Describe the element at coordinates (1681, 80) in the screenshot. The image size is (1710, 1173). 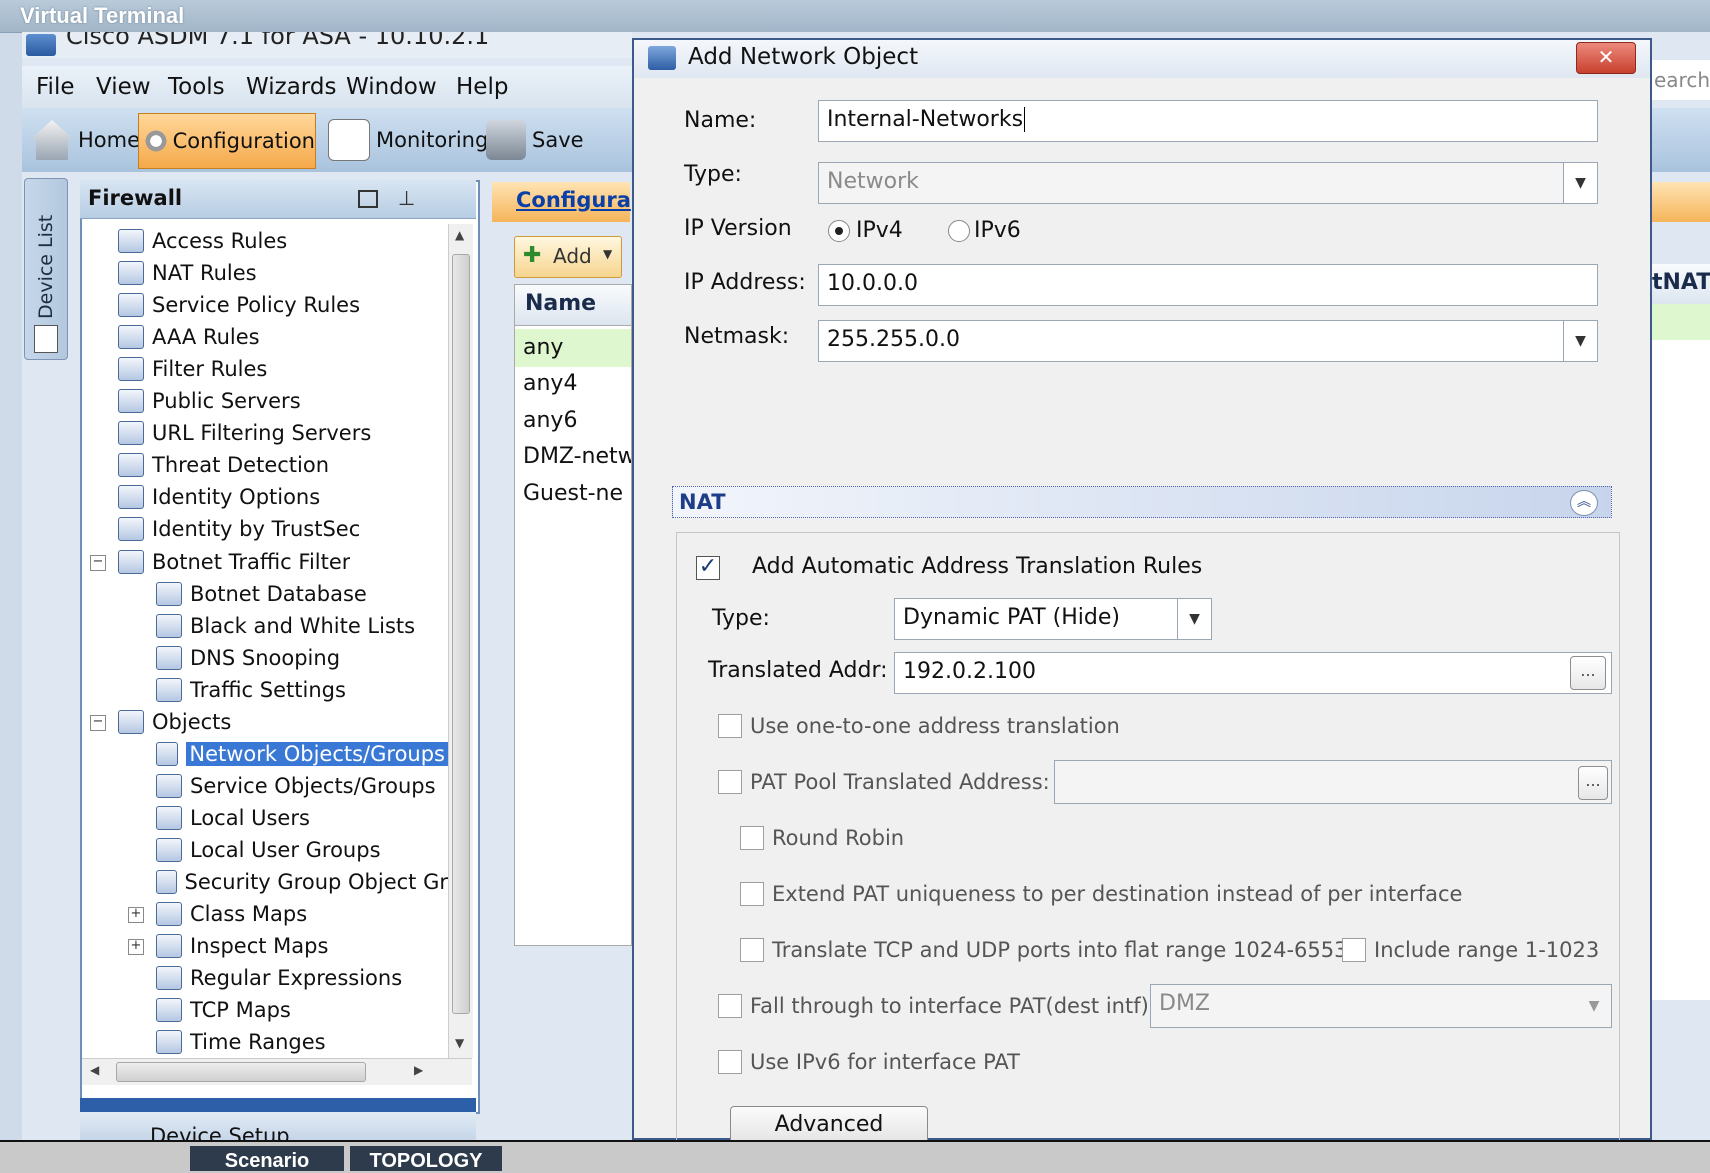
I see `search-field-partial: earch` at that location.